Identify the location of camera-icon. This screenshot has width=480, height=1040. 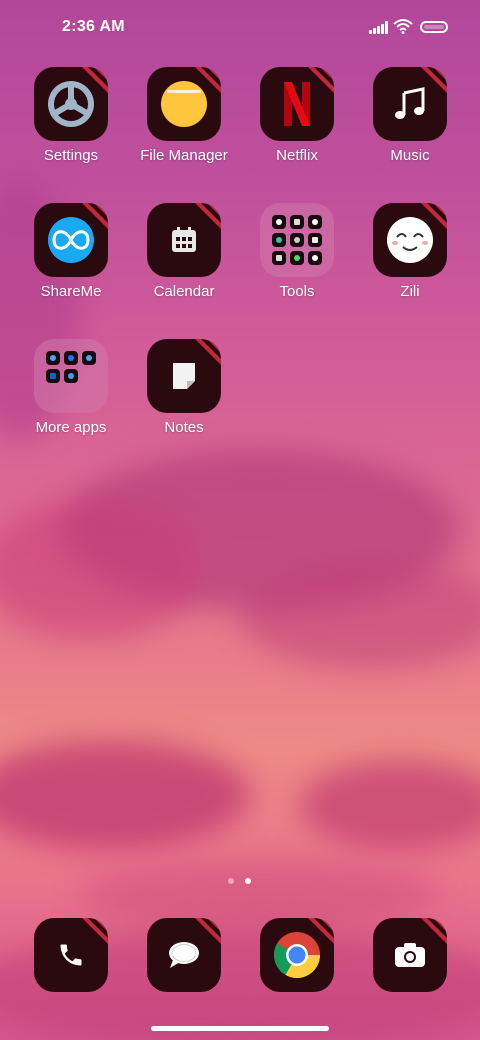
(410, 955).